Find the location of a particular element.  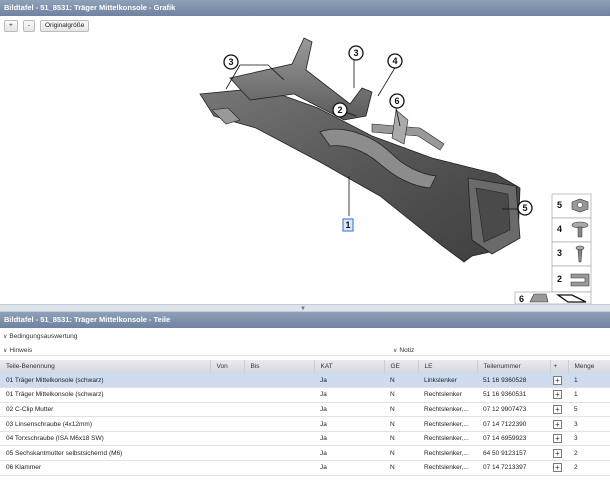

cell-le: Linkslenker is located at coordinates (440, 380).